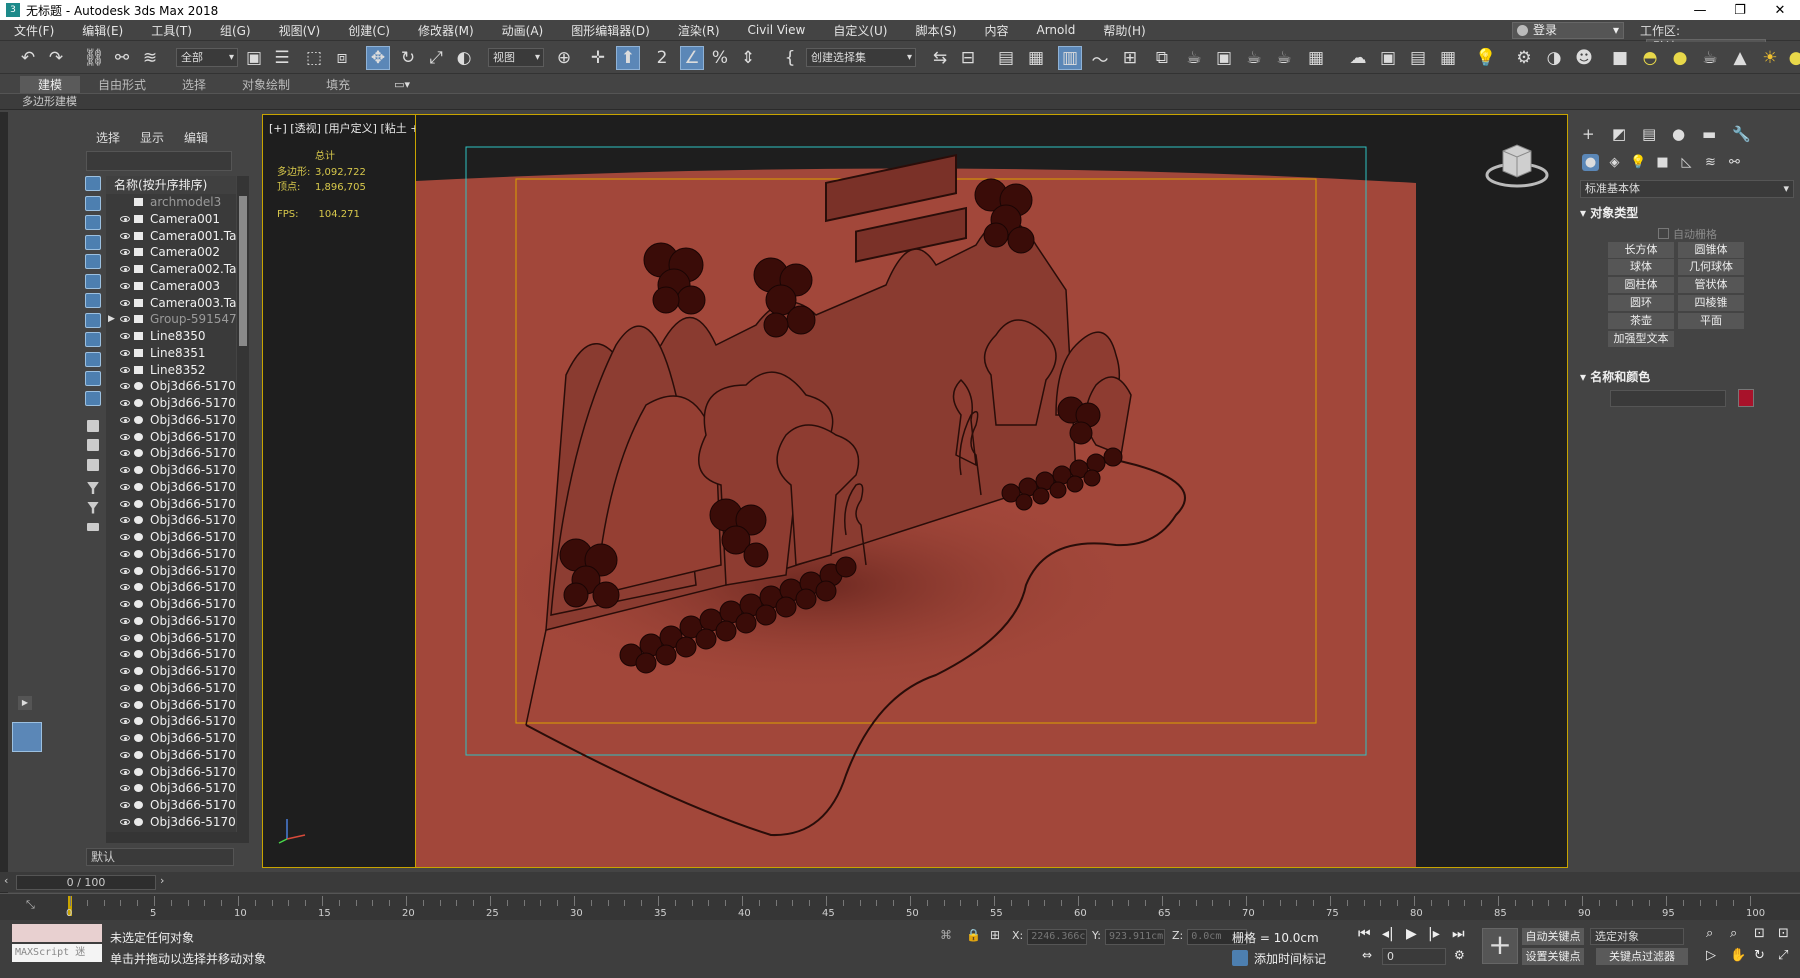  Describe the element at coordinates (50, 84) in the screenshot. I see `tab-modeling: 建模` at that location.